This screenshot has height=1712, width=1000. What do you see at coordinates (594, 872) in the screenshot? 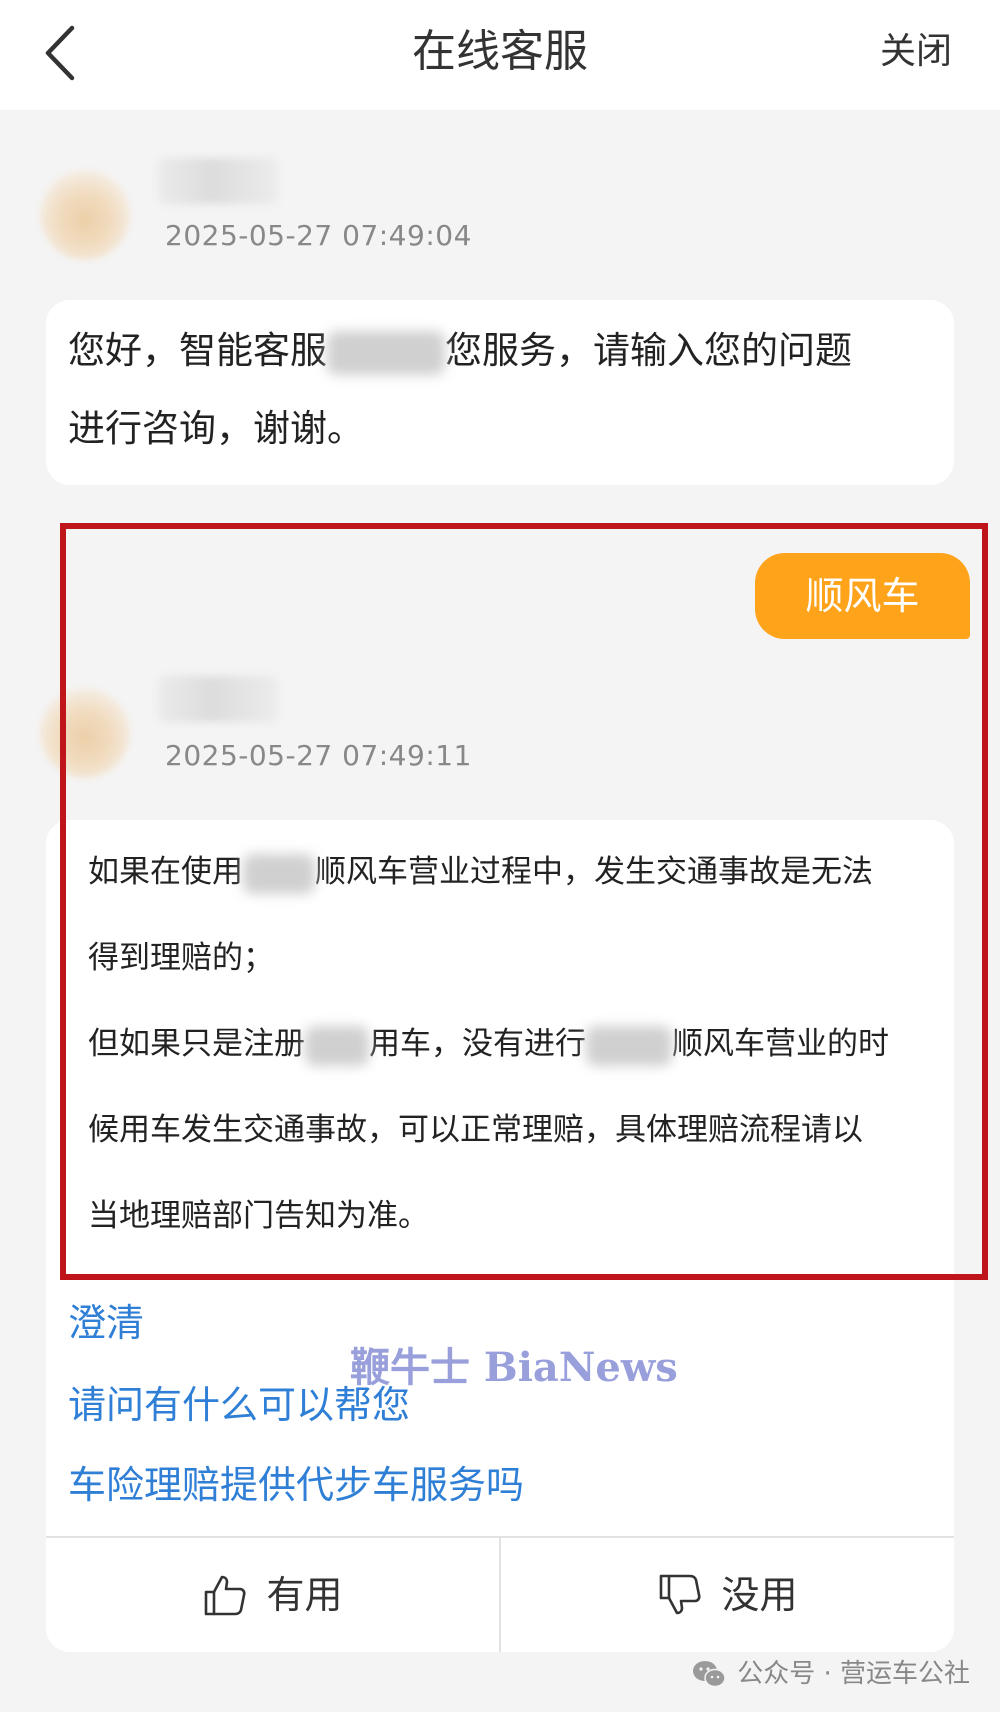
I see `answer-text-segment: 顺风车营业过程中，发生交通事故是无法` at bounding box center [594, 872].